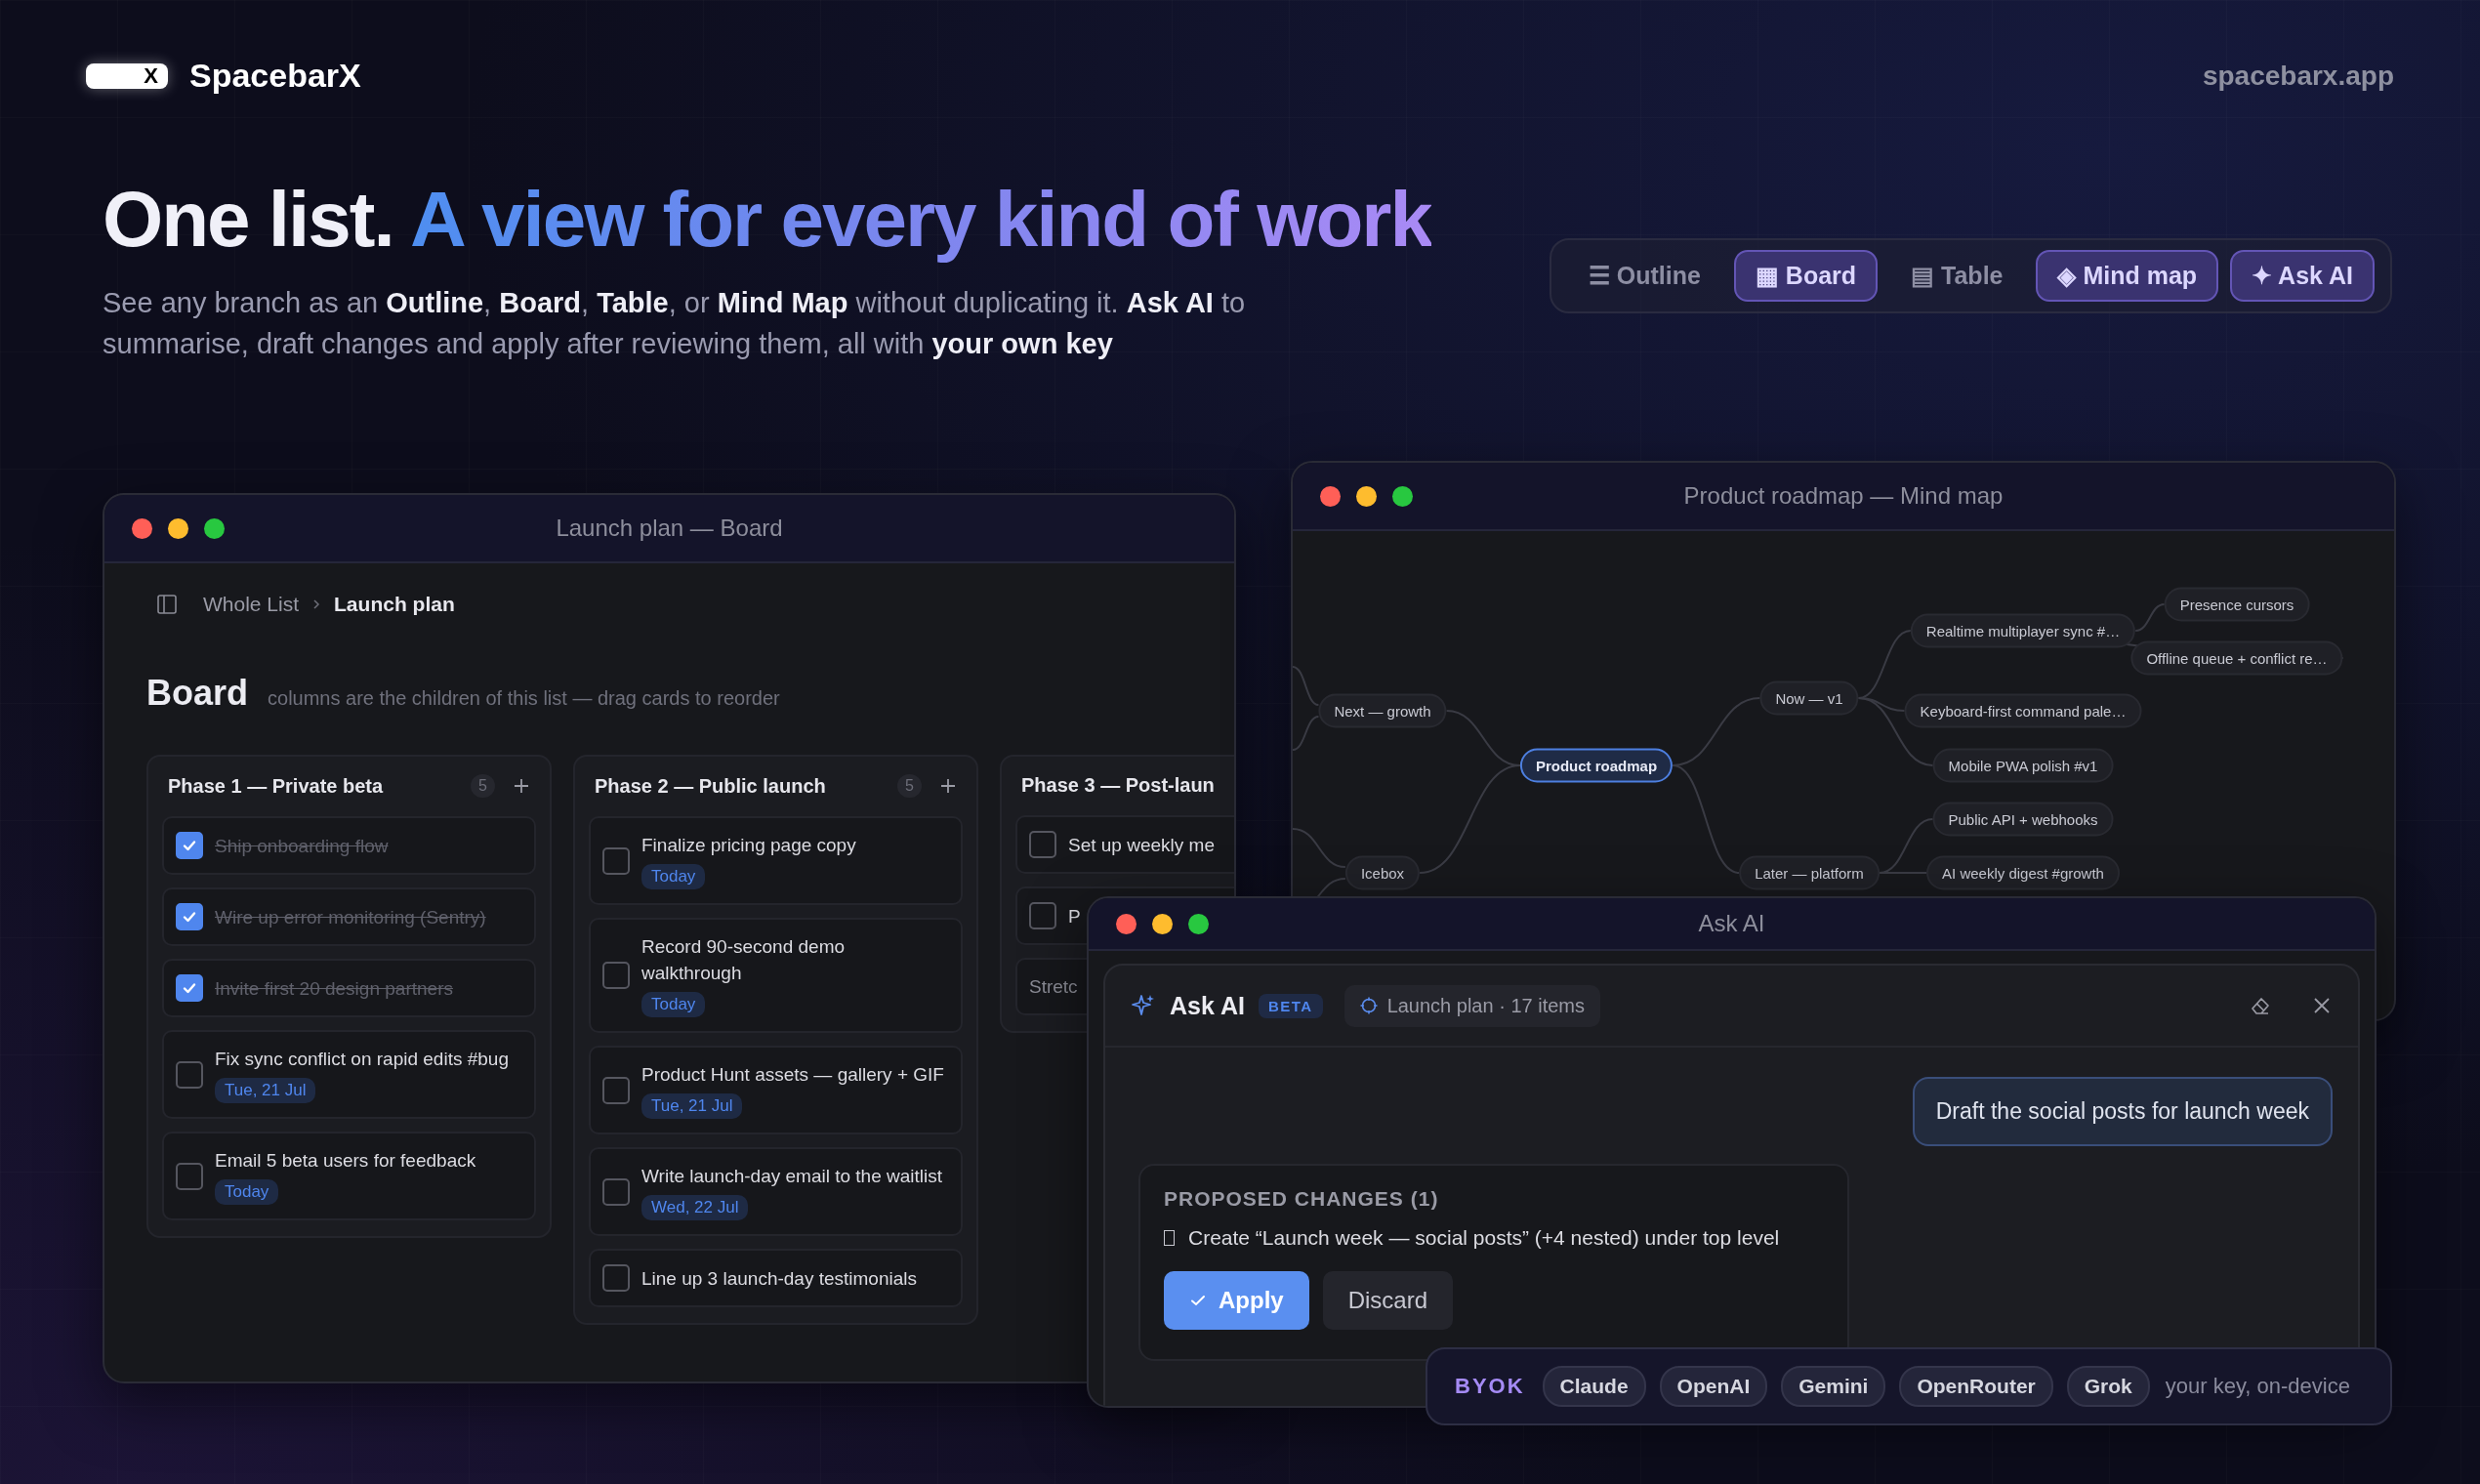  I want to click on task-text: Fix sync conflict on rapid edits #bug, so click(362, 1059).